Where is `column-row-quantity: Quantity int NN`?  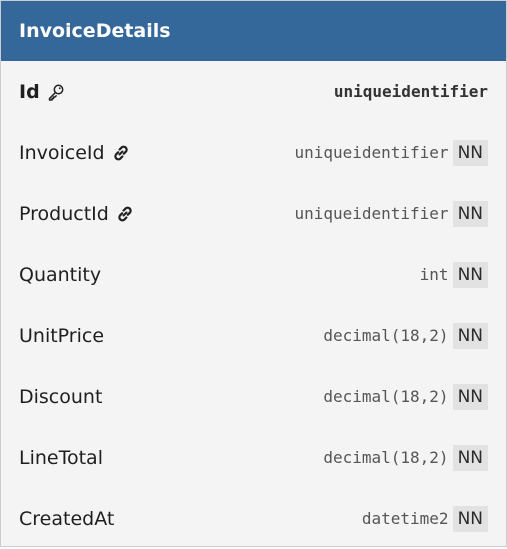 column-row-quantity: Quantity int NN is located at coordinates (253, 274).